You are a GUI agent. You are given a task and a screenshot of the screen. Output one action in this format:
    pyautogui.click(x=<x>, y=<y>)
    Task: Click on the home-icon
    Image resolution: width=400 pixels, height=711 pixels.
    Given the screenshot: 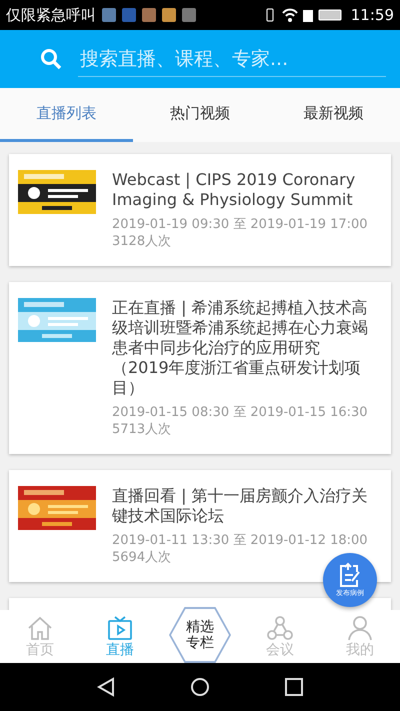 What is the action you would take?
    pyautogui.click(x=40, y=628)
    